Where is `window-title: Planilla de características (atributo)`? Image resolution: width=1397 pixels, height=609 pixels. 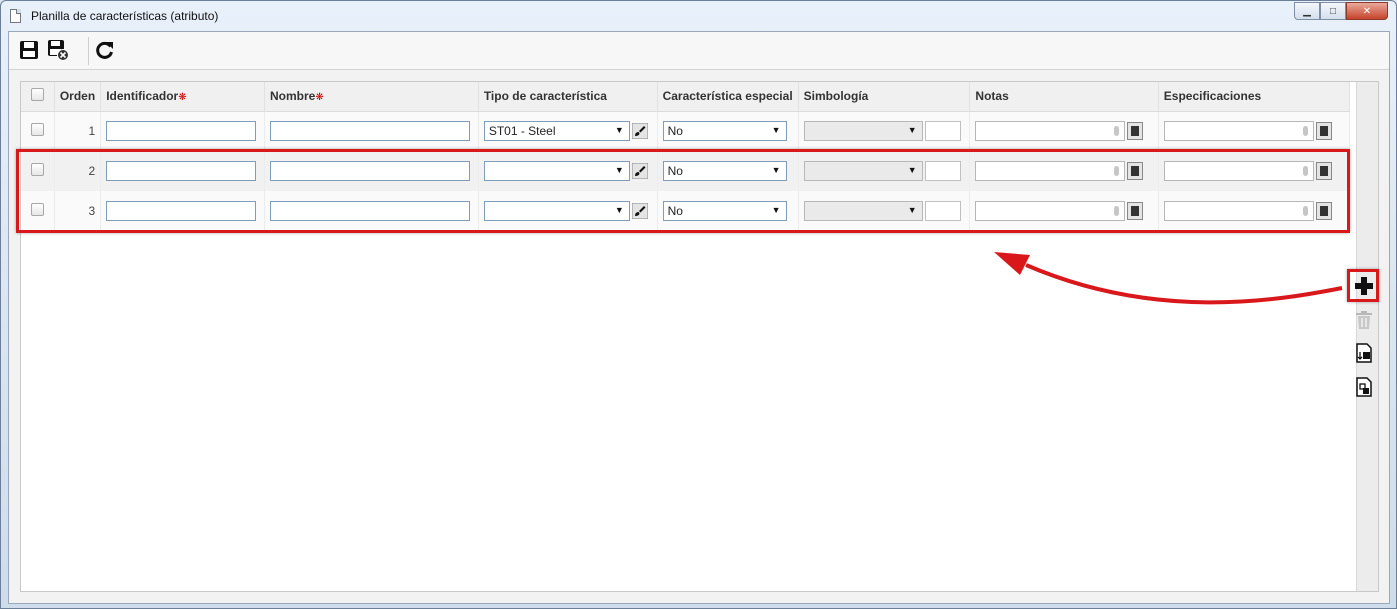 window-title: Planilla de características (atributo) is located at coordinates (125, 16).